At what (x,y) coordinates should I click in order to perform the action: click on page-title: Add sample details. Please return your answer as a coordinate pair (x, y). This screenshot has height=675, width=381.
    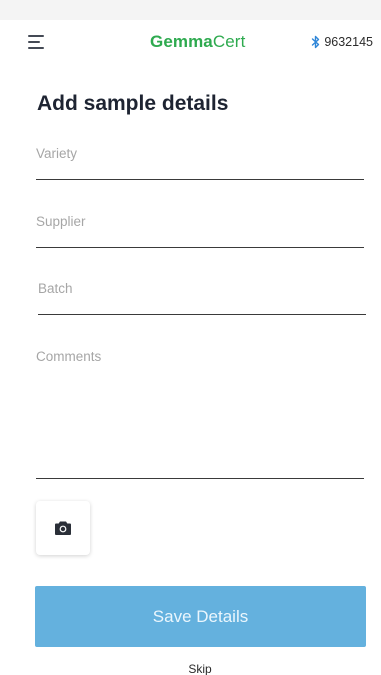
    Looking at the image, I should click on (133, 103).